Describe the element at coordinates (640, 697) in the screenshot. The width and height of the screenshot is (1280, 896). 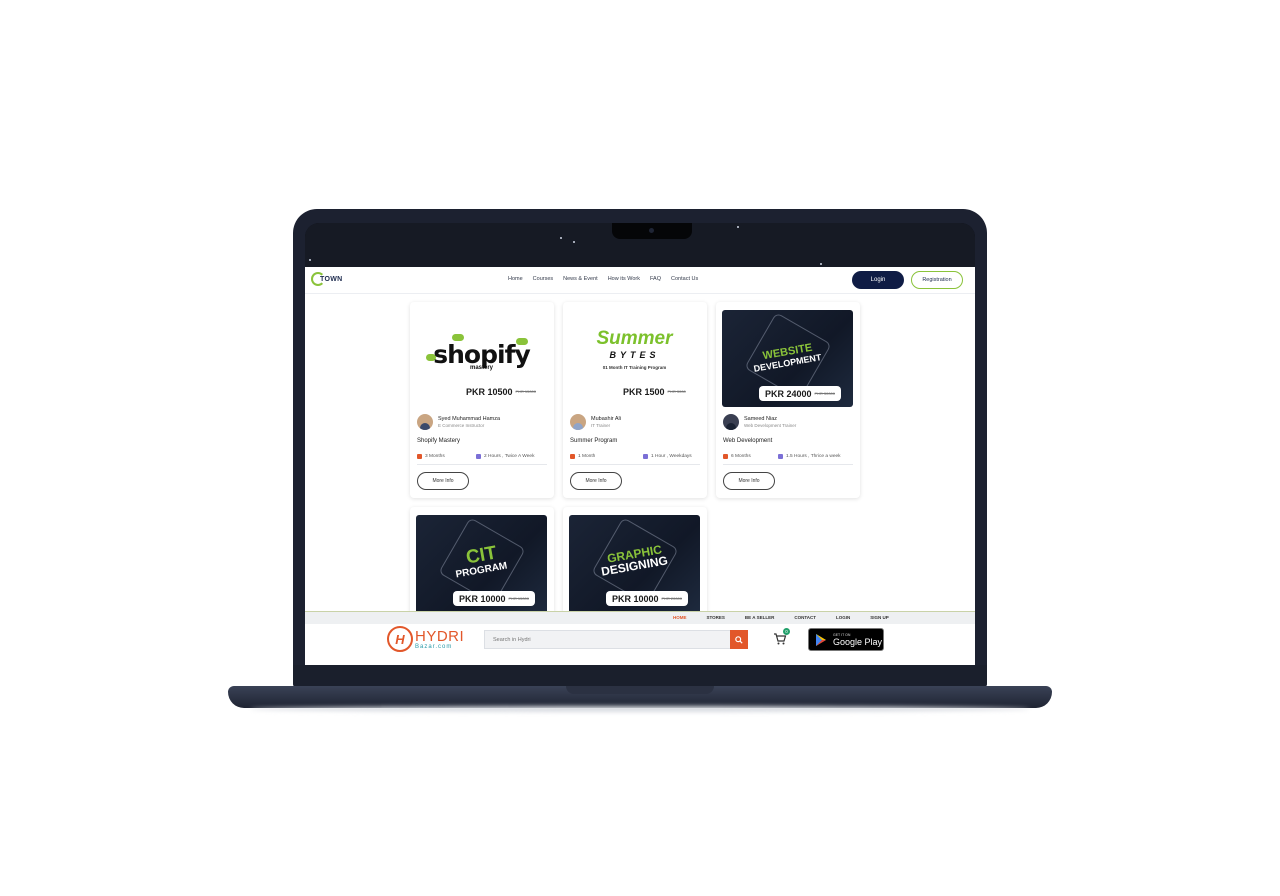
I see `laptop-base` at that location.